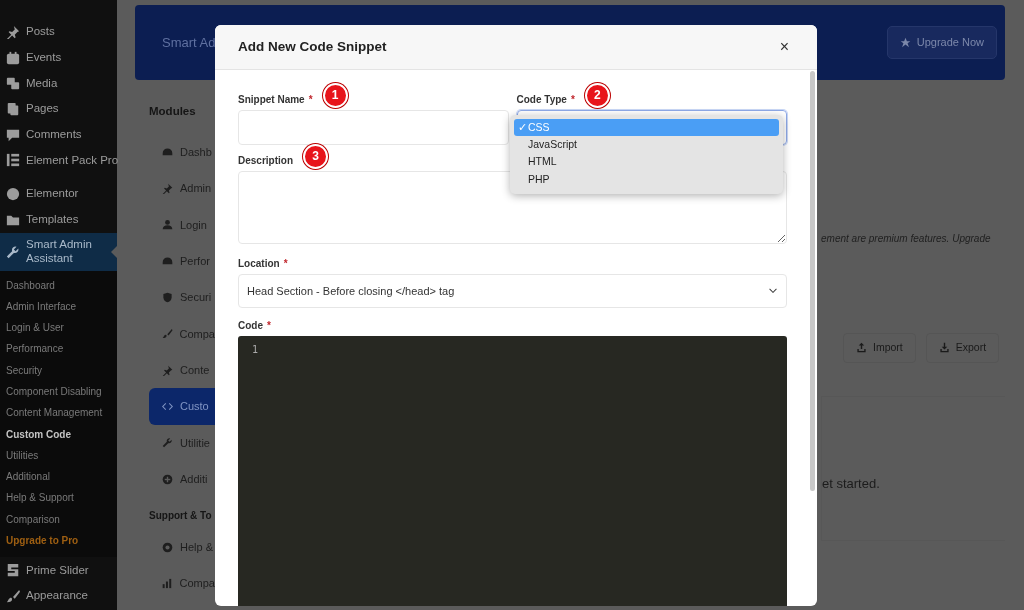  I want to click on field-label: Snippet Name, so click(271, 99).